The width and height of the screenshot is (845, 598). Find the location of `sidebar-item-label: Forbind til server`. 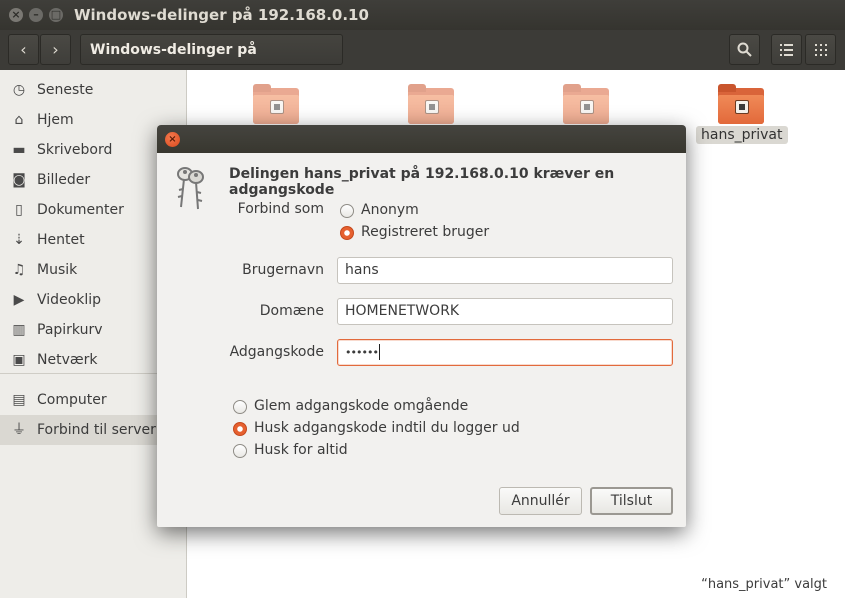

sidebar-item-label: Forbind til server is located at coordinates (96, 430).